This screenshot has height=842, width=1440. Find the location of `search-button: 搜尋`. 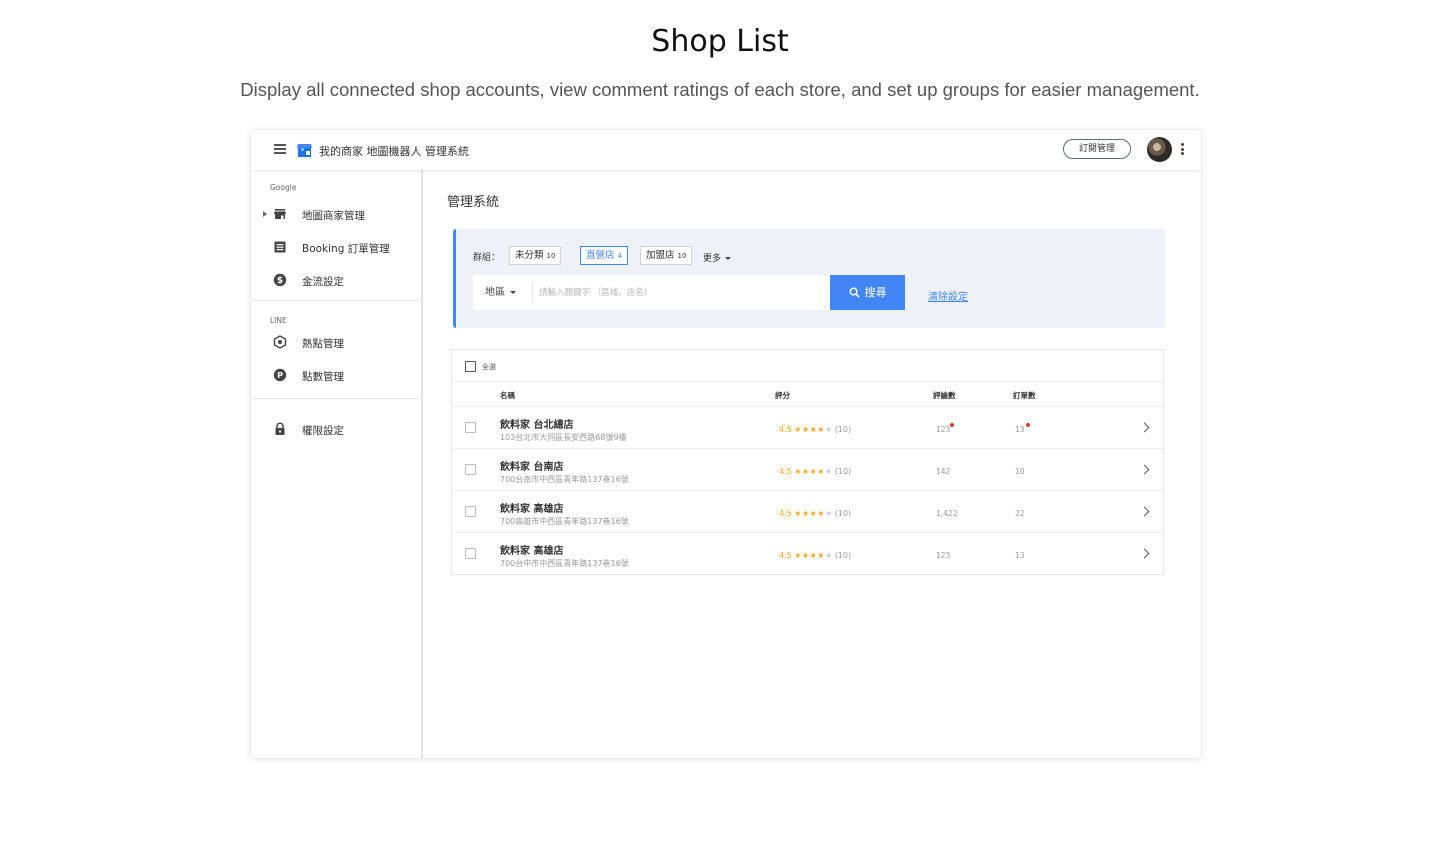

search-button: 搜尋 is located at coordinates (867, 292).